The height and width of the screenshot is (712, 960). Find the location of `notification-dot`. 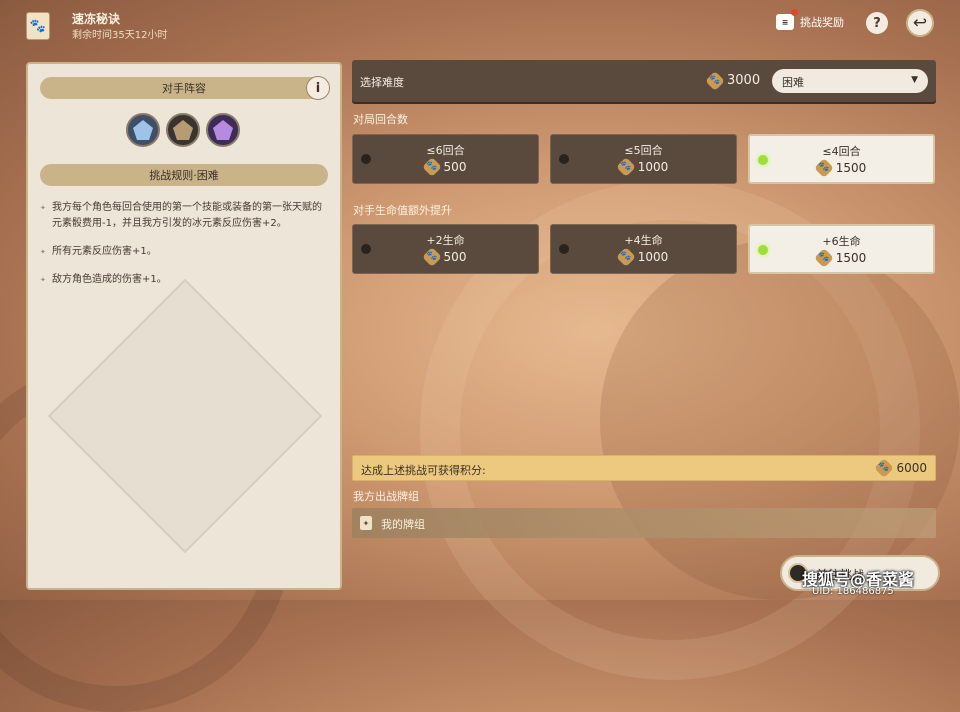

notification-dot is located at coordinates (794, 12).